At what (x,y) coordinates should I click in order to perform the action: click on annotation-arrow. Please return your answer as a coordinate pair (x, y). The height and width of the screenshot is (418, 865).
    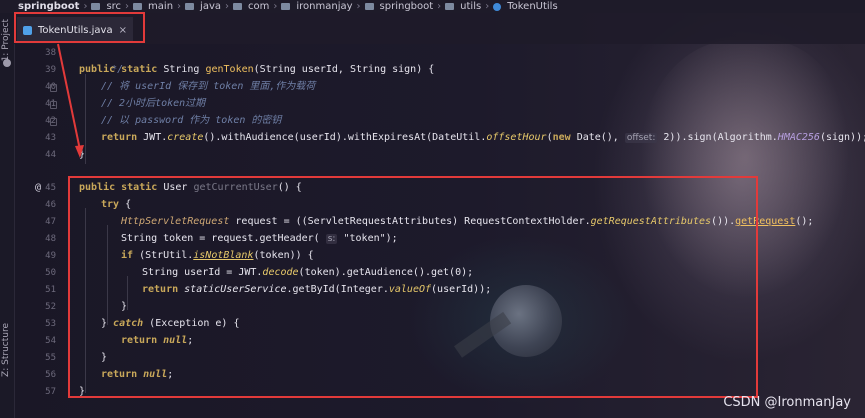
    Looking at the image, I should click on (70, 100).